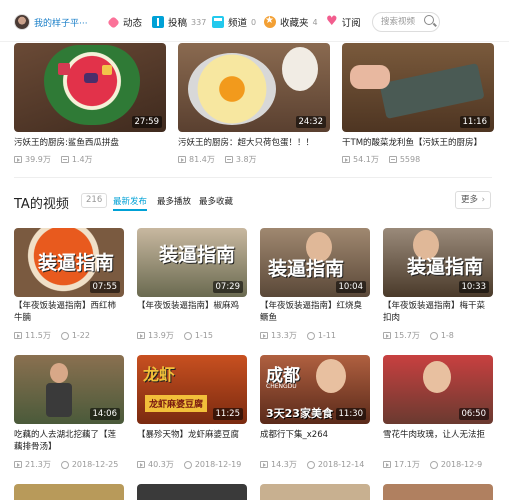 The width and height of the screenshot is (509, 500). I want to click on video-title: 污妖王的厨房：超大只荷包蛋！！！, so click(254, 143).